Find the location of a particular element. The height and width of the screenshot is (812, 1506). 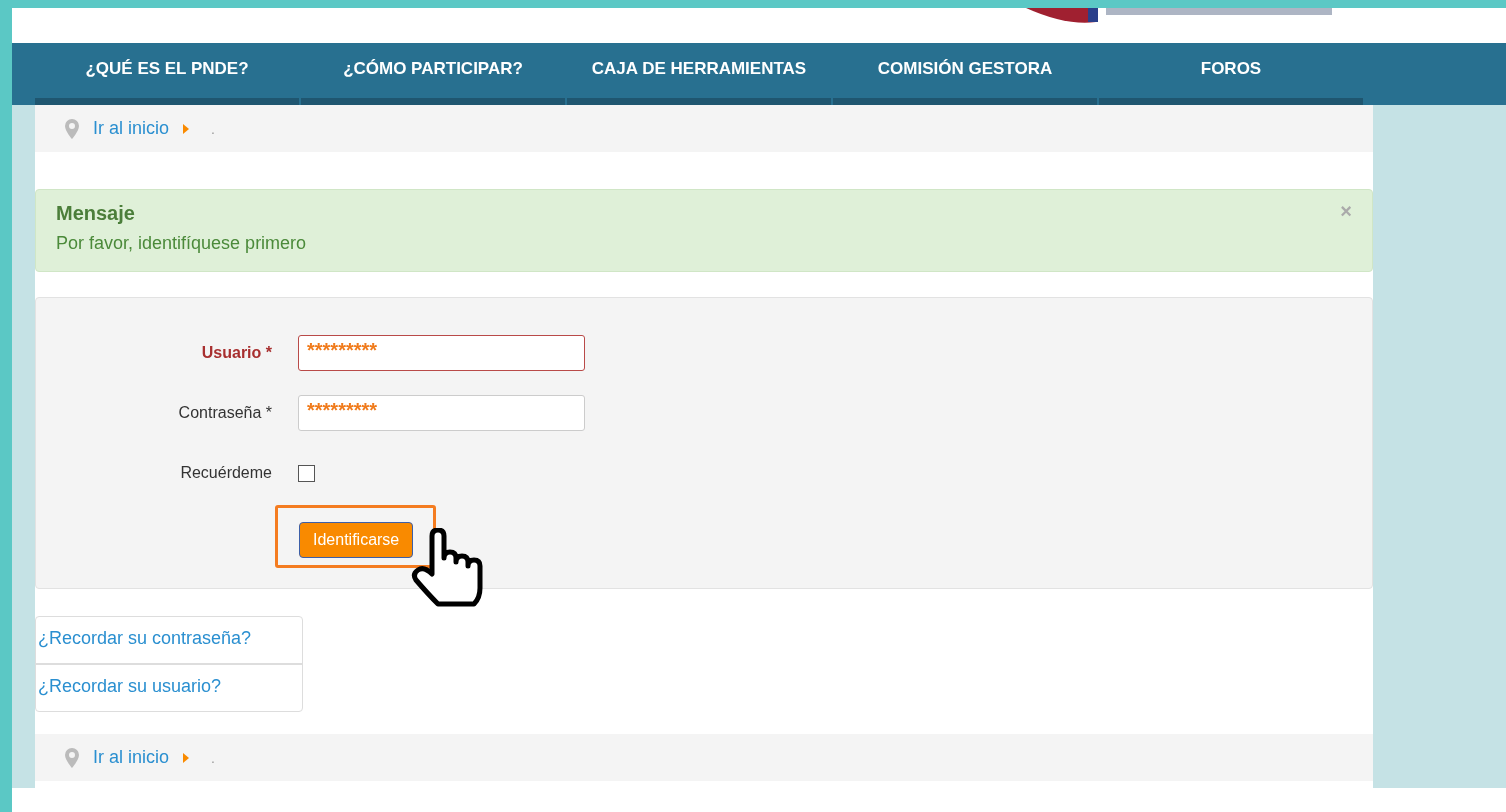

list-link: ¿Recordar su usuario? is located at coordinates (169, 688).